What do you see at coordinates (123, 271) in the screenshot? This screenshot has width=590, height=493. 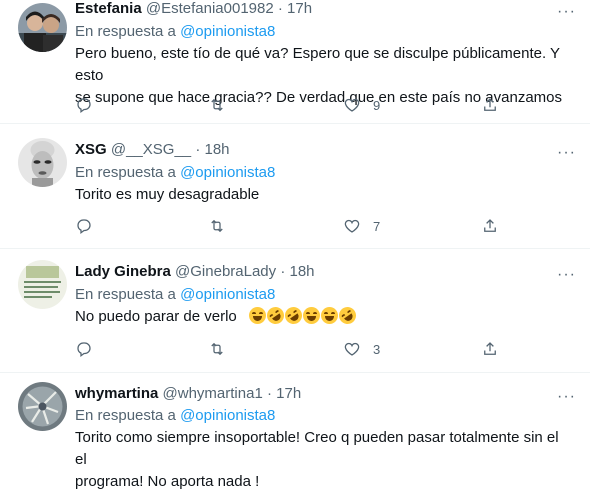 I see `display-name: Lady Ginebra` at bounding box center [123, 271].